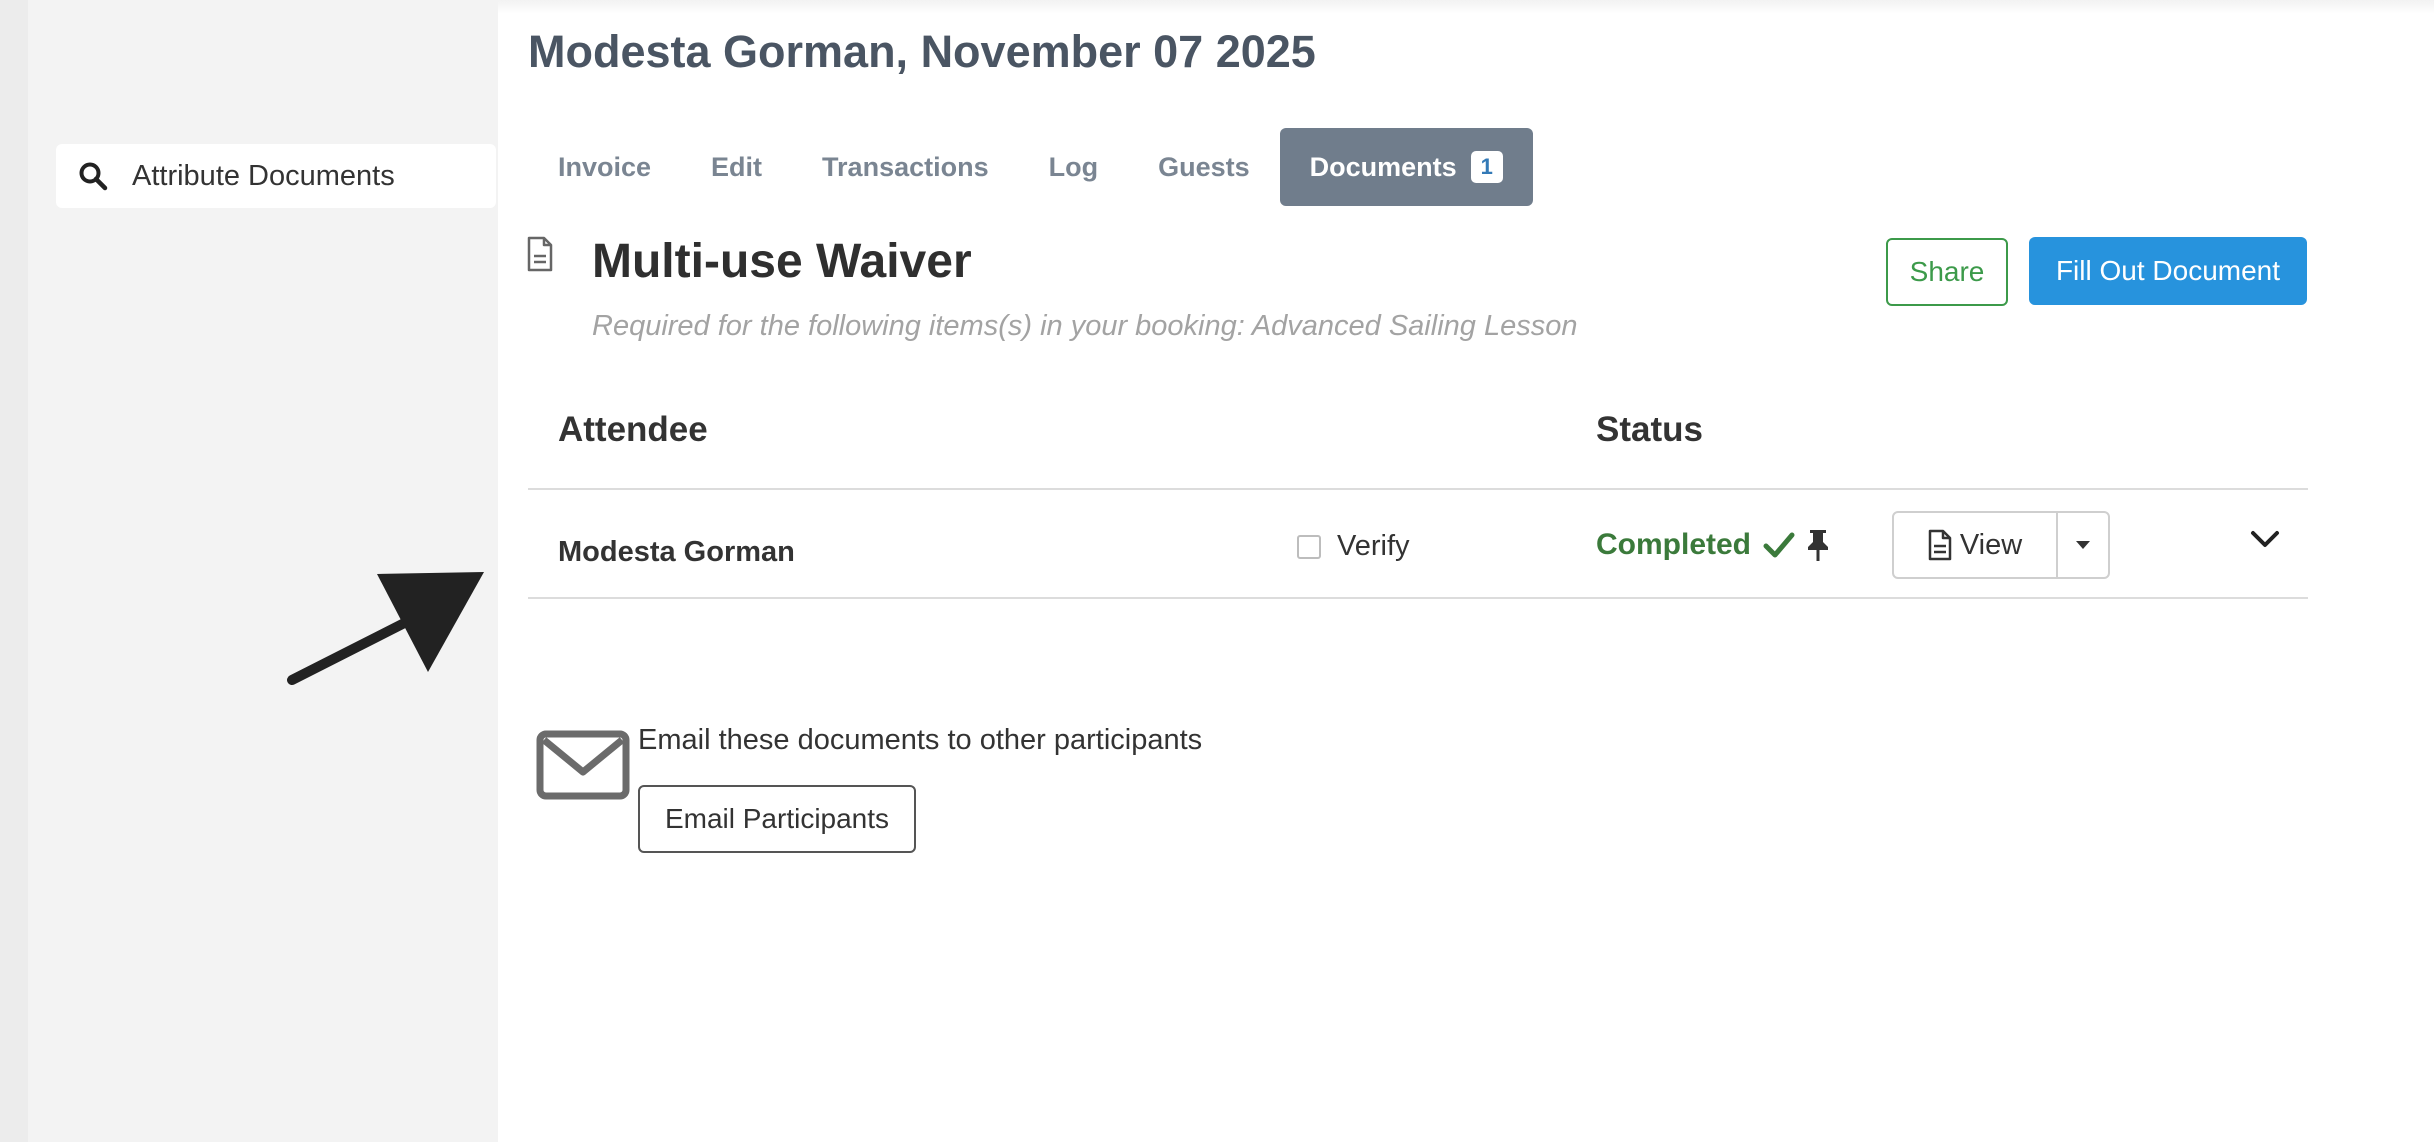  I want to click on tab-label: Transactions, so click(905, 166).